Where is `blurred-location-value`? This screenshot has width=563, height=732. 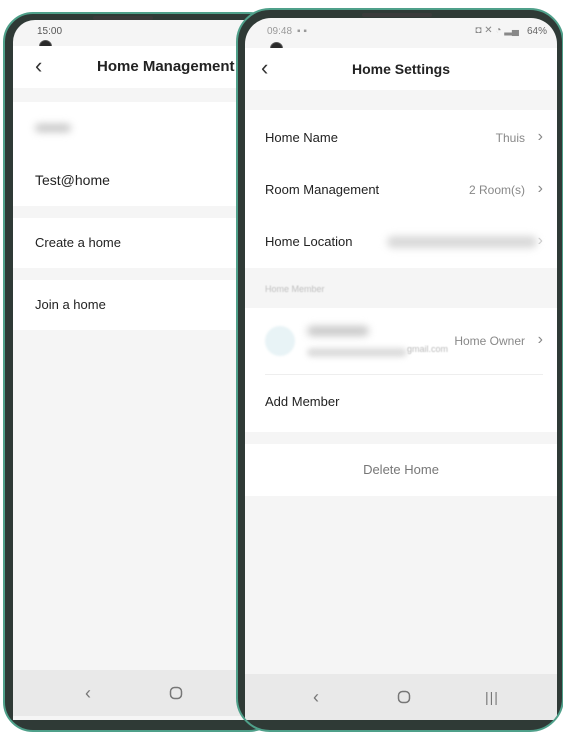
blurred-location-value is located at coordinates (462, 242).